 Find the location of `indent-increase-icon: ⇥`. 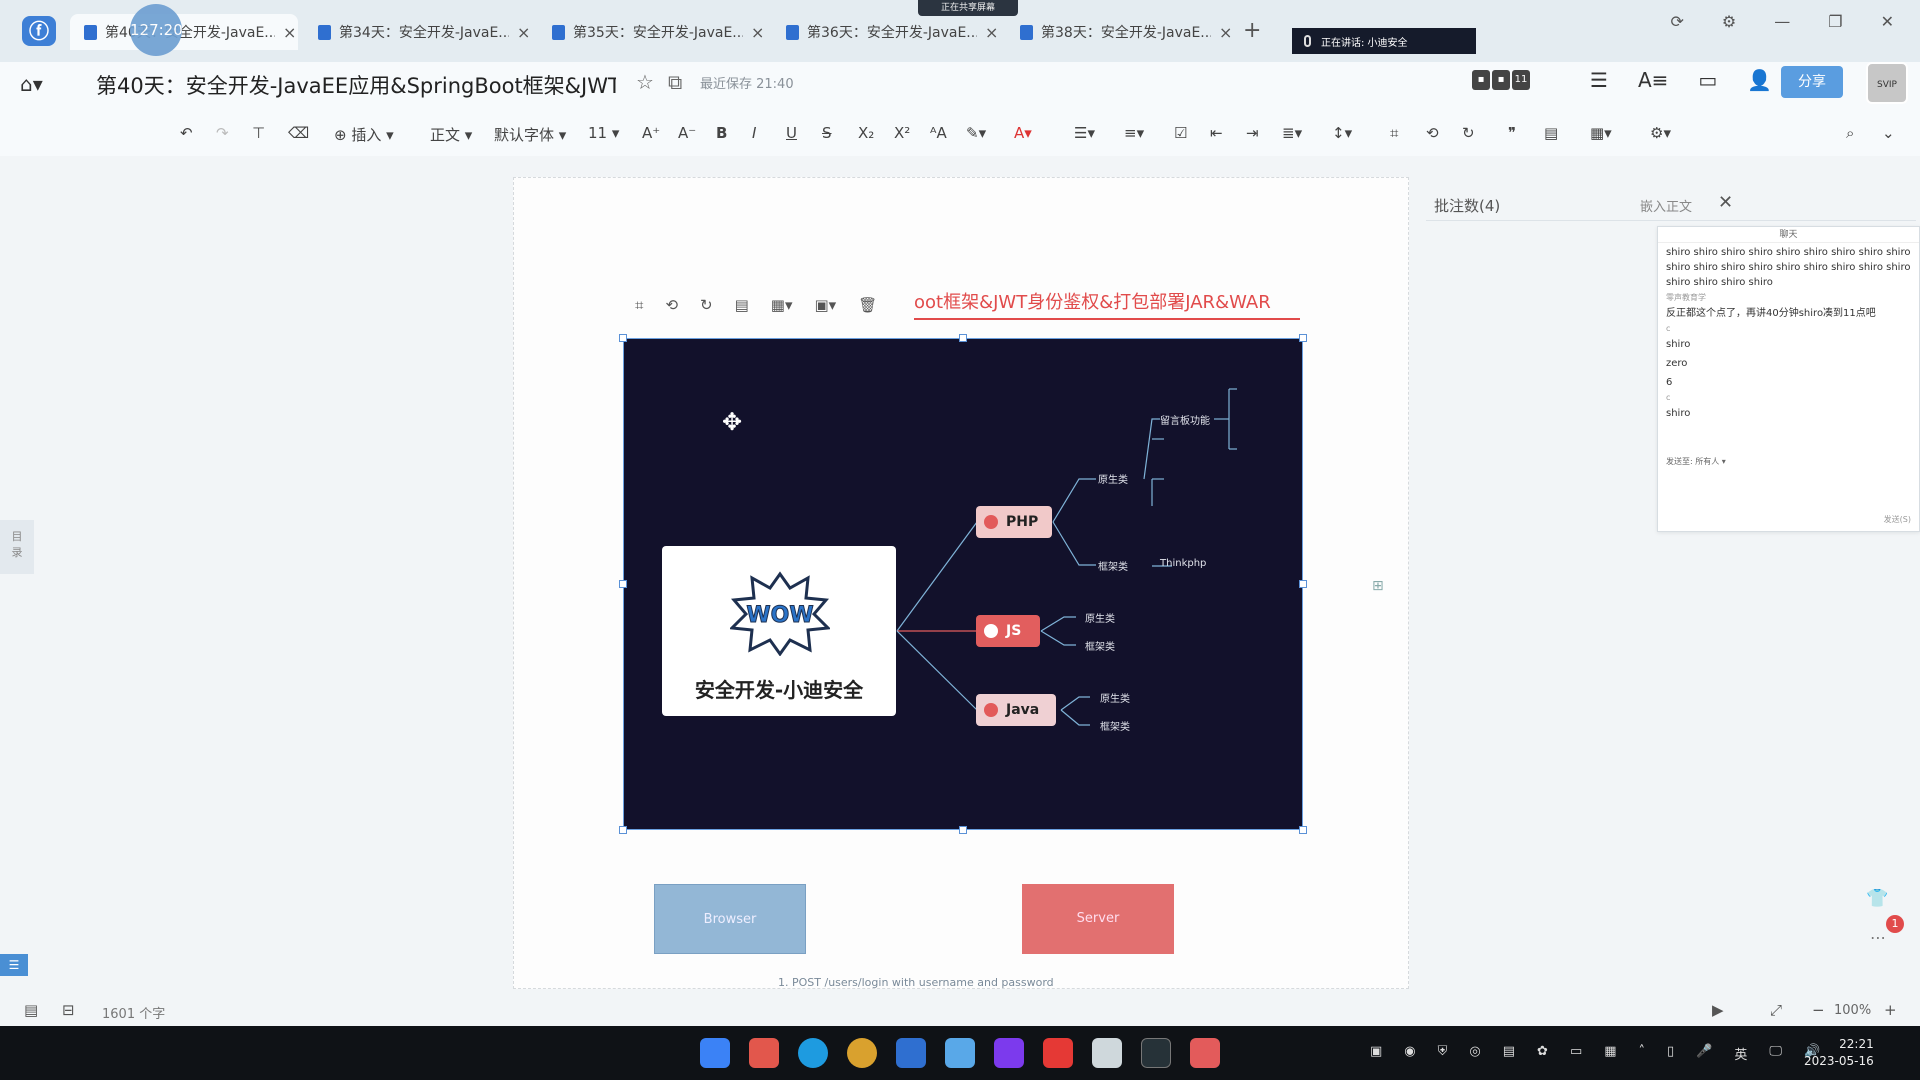

indent-increase-icon: ⇥ is located at coordinates (1252, 133).